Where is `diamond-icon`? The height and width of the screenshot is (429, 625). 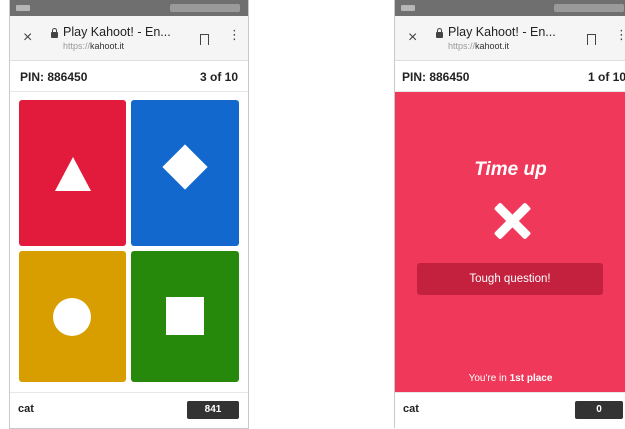 diamond-icon is located at coordinates (185, 167).